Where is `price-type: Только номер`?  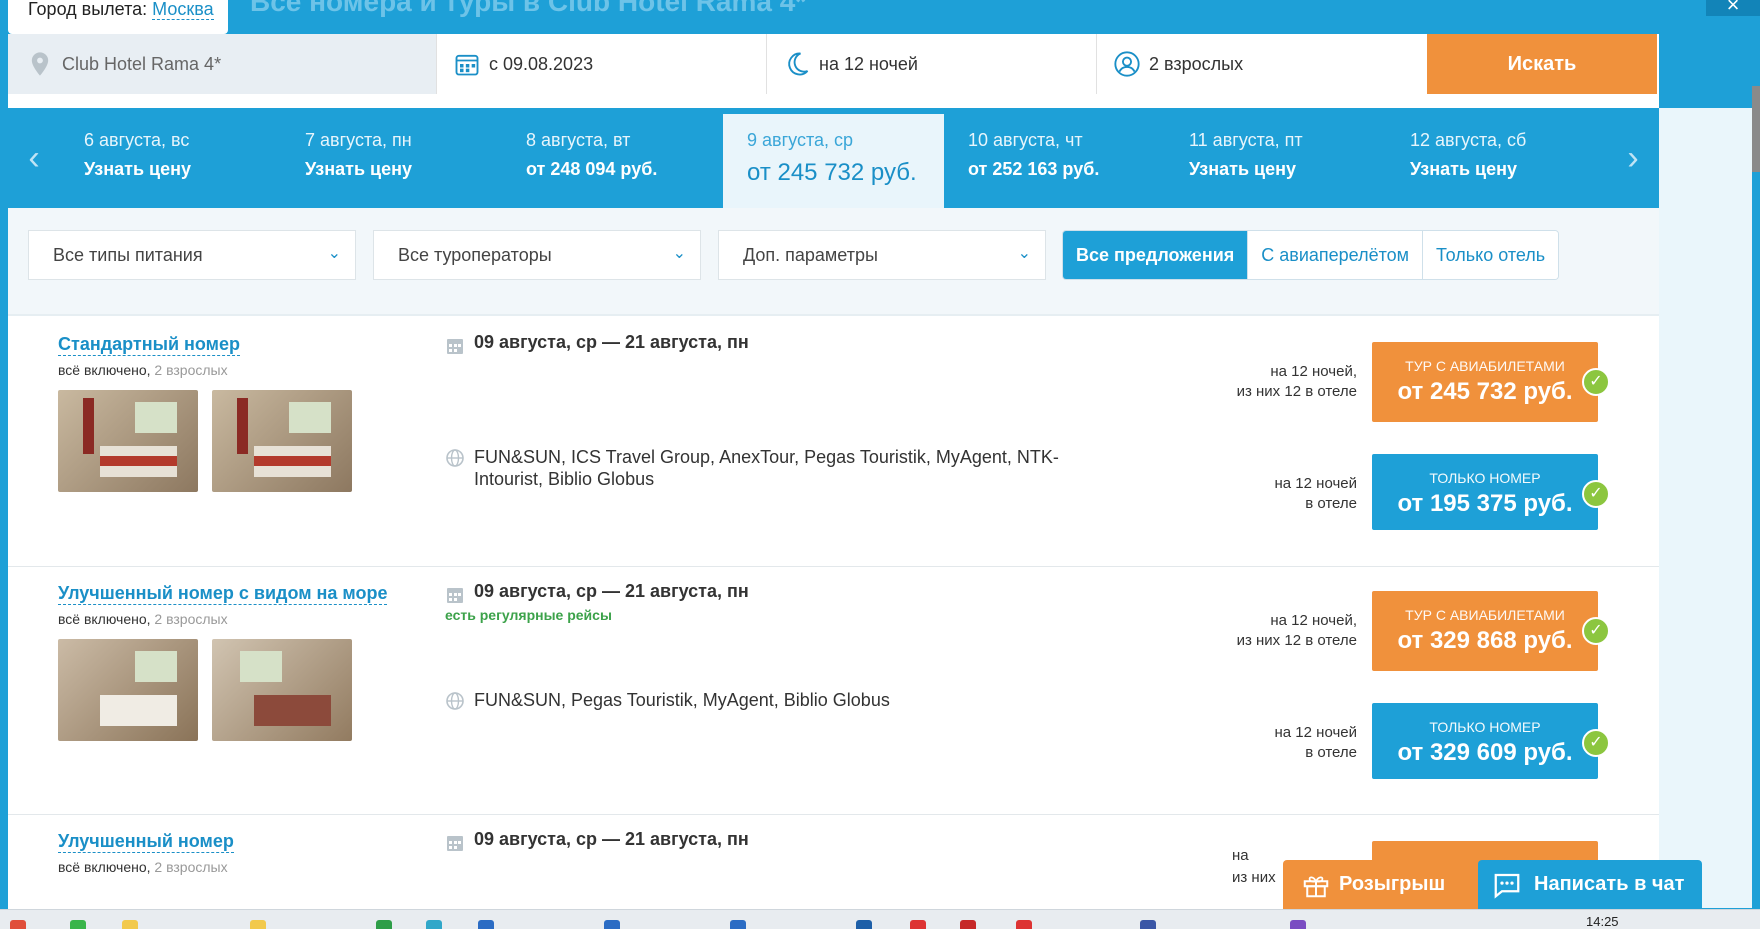 price-type: Только номер is located at coordinates (1485, 727).